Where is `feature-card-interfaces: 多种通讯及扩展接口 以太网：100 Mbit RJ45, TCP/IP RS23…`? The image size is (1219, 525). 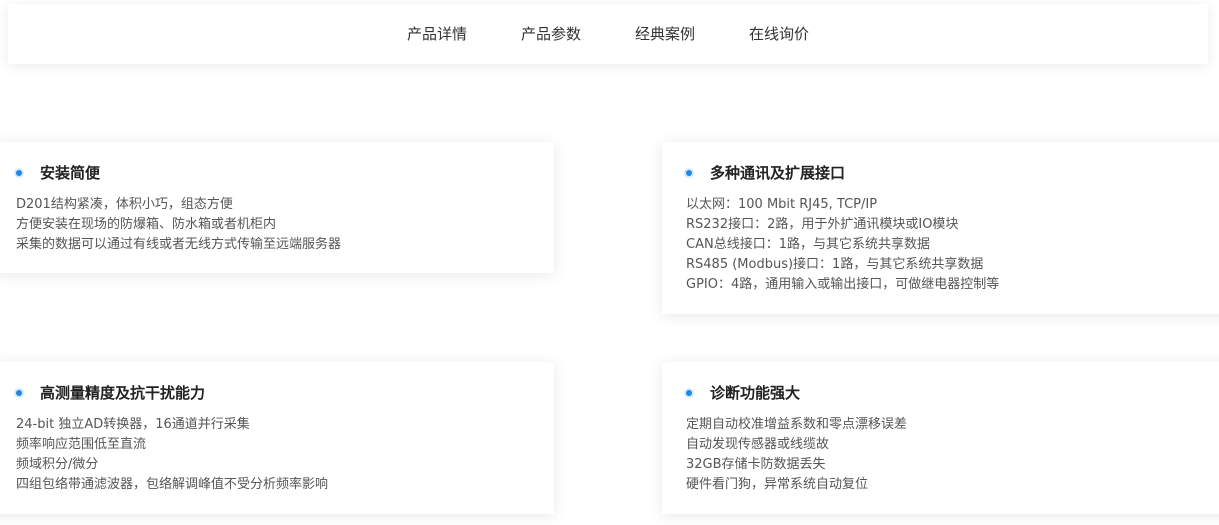
feature-card-interfaces: 多种通讯及扩展接口 以太网：100 Mbit RJ45, TCP/IP RS23… is located at coordinates (940, 228).